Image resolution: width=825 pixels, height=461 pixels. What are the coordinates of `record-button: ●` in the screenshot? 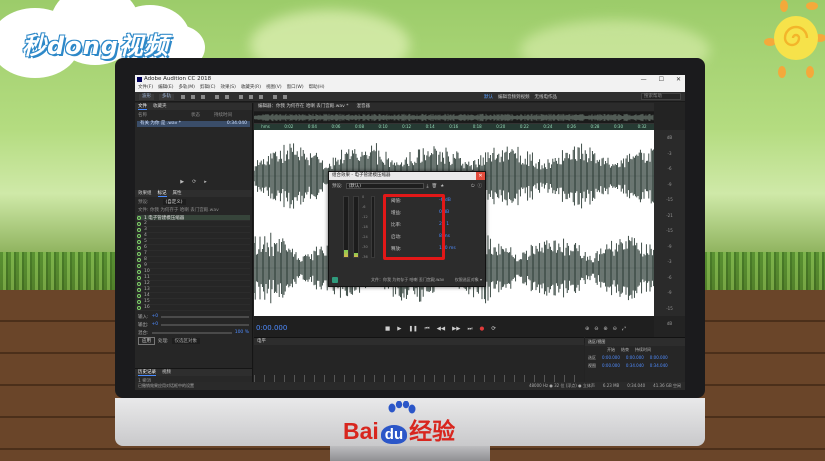 It's located at (482, 329).